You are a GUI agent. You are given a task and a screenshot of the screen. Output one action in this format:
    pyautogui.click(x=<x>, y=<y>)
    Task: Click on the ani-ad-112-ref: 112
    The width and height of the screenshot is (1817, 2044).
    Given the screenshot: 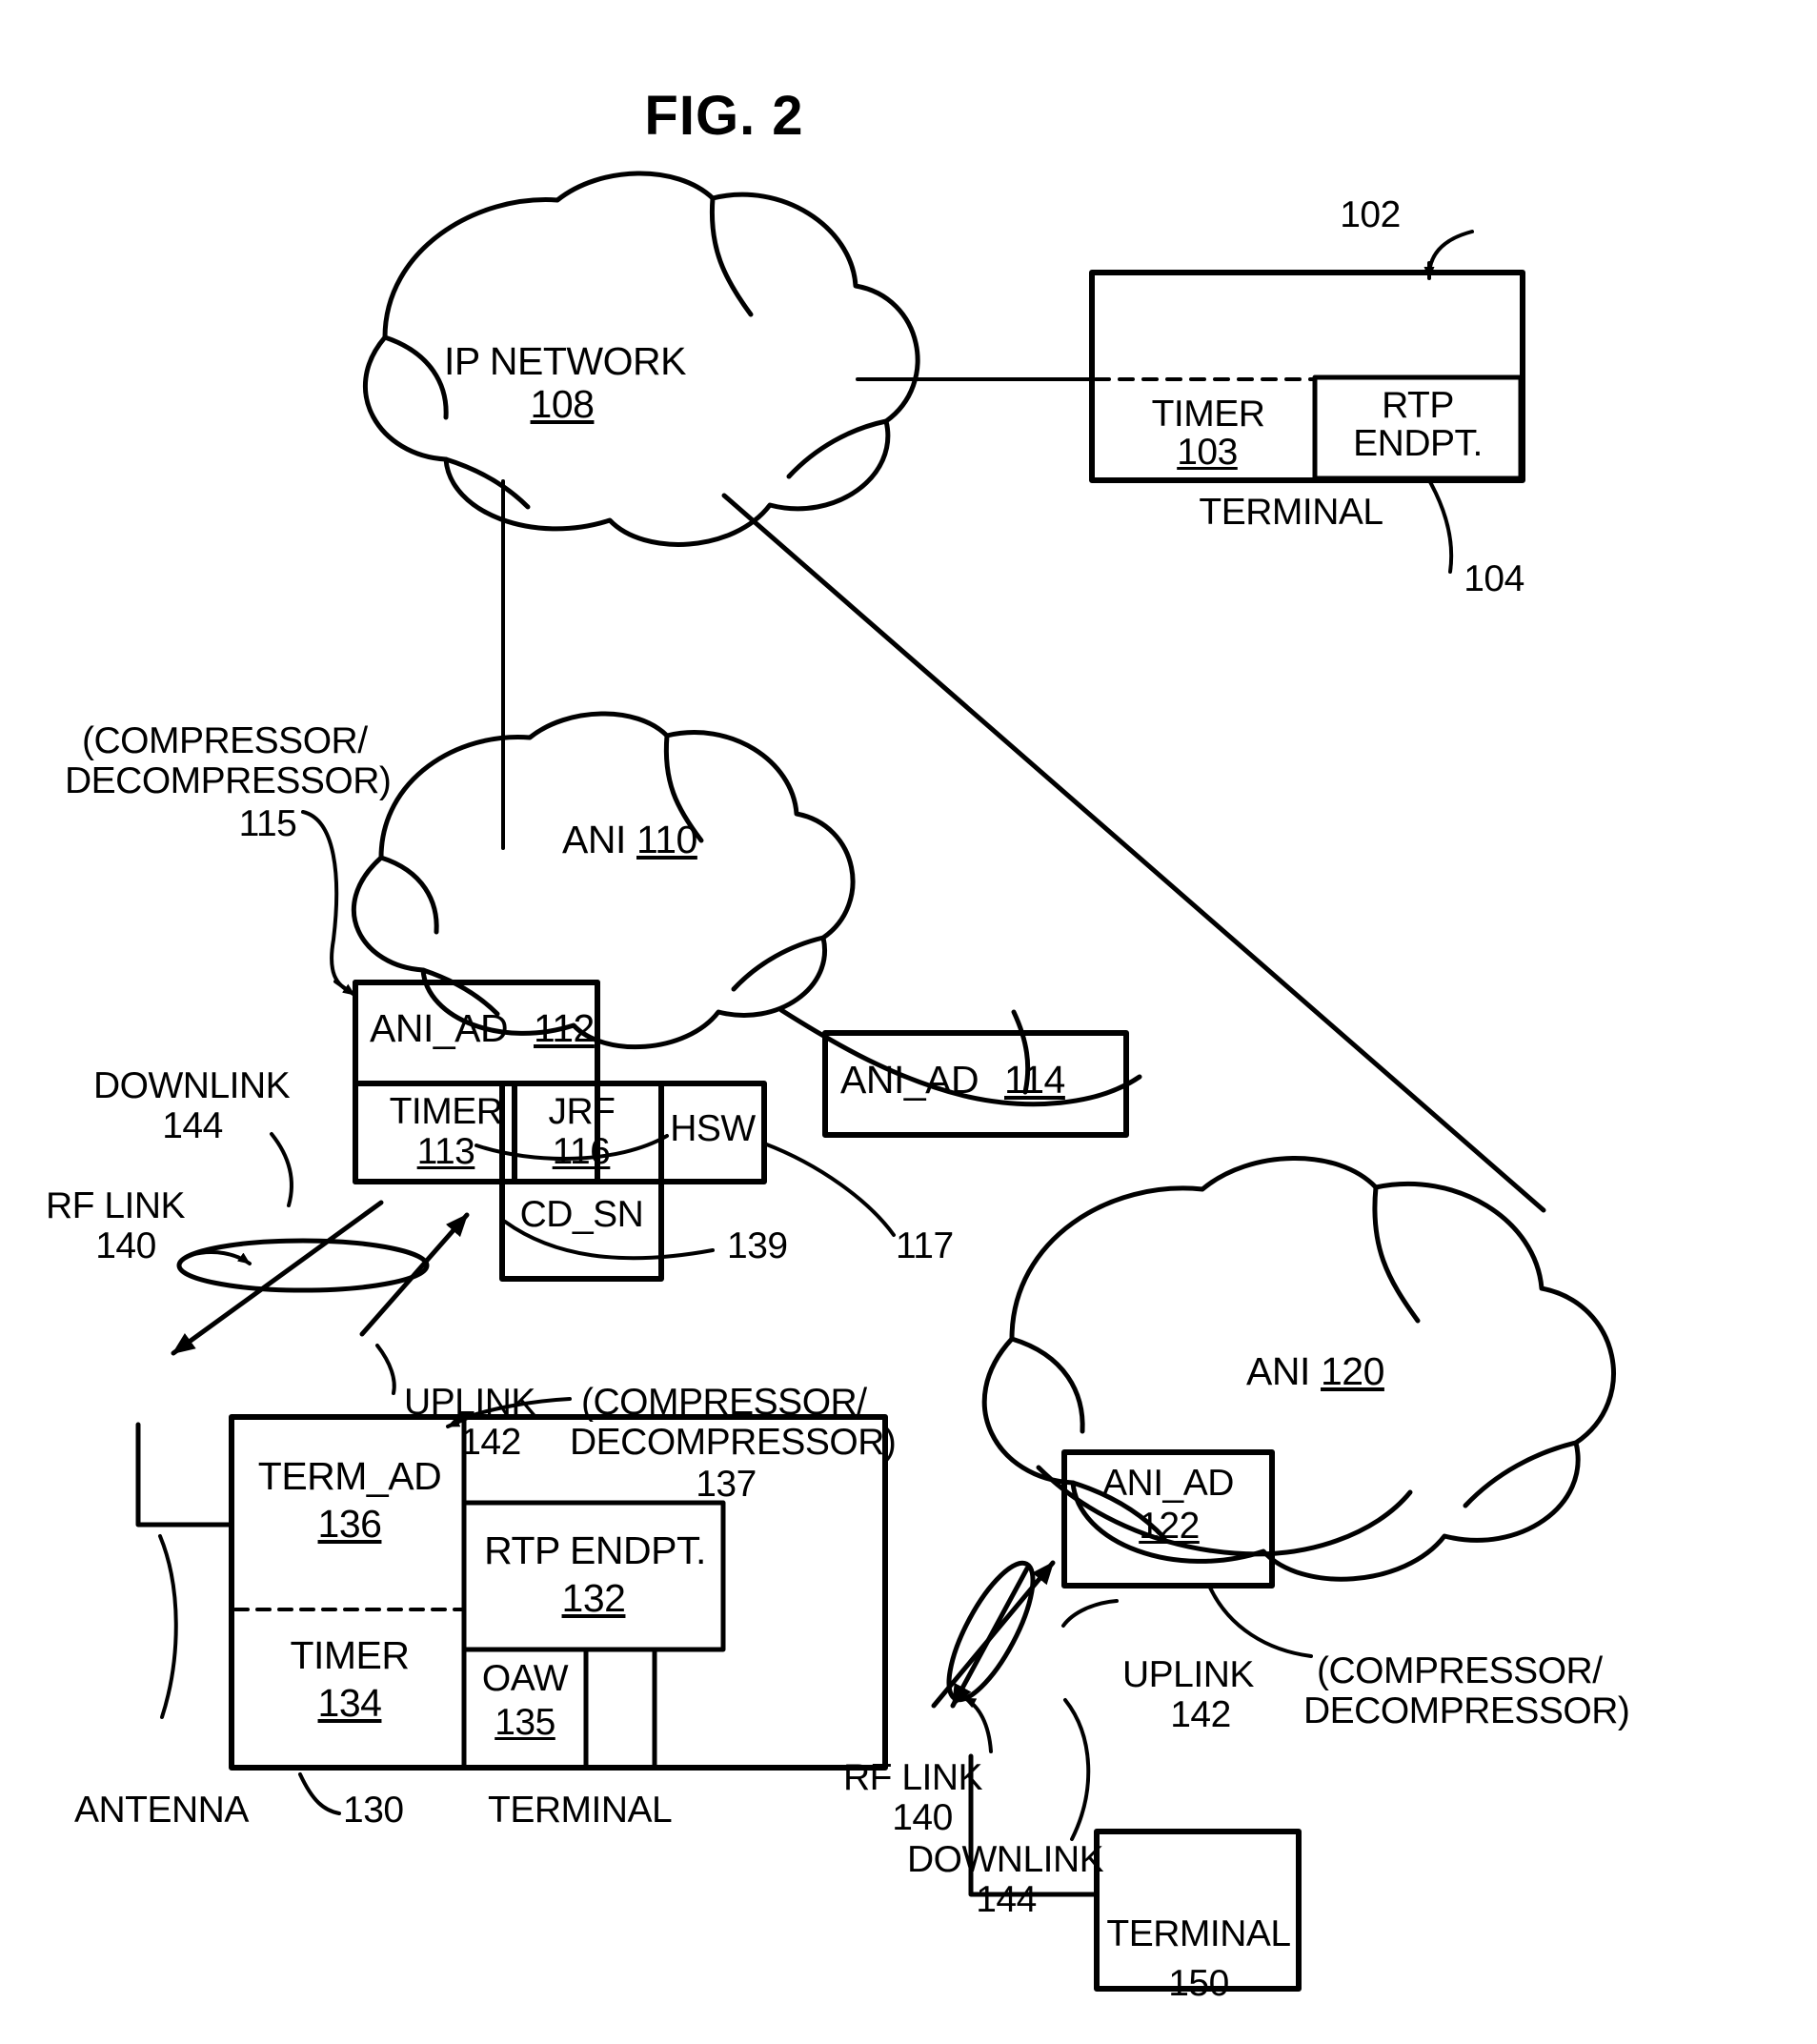 What is the action you would take?
    pyautogui.click(x=564, y=1028)
    